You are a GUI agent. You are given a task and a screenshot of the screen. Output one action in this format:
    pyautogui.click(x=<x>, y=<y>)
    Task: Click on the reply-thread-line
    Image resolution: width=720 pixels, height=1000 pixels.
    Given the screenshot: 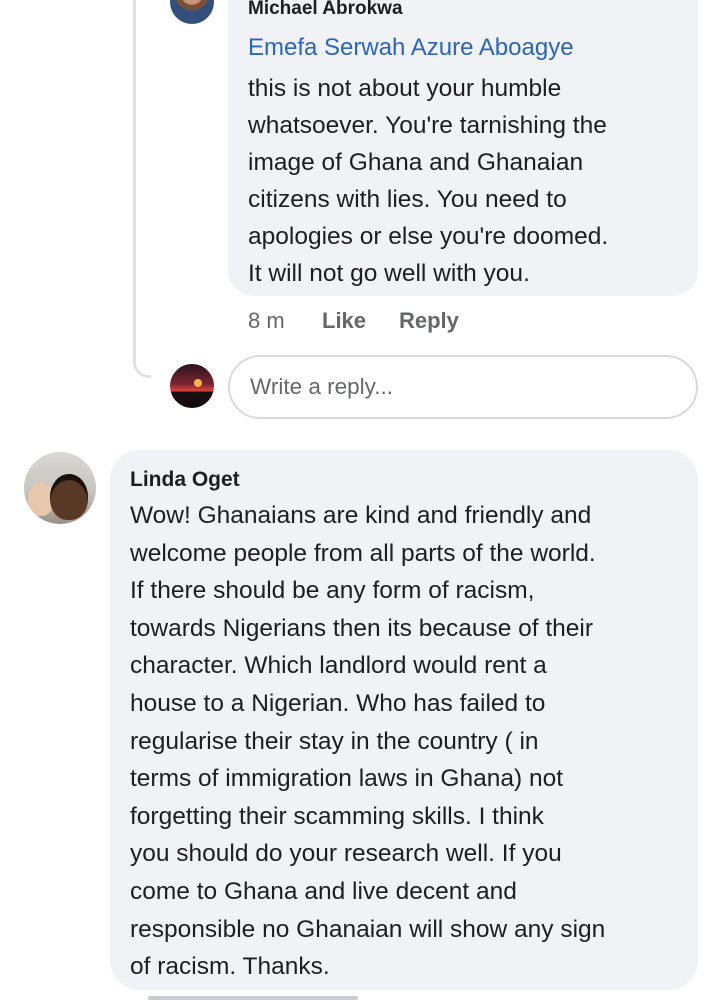 What is the action you would take?
    pyautogui.click(x=142, y=189)
    